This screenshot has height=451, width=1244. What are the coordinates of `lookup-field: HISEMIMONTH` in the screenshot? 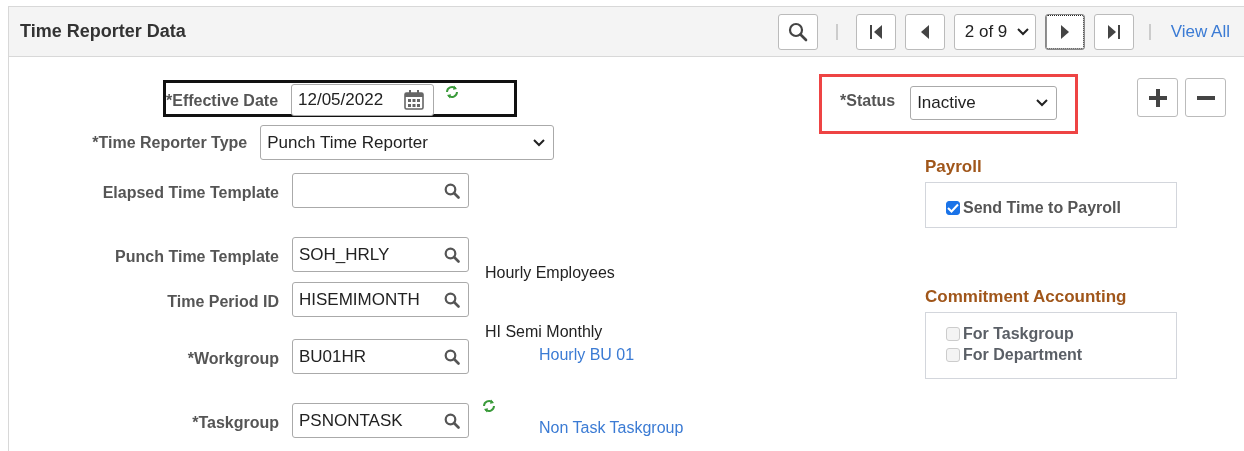 It's located at (380, 299).